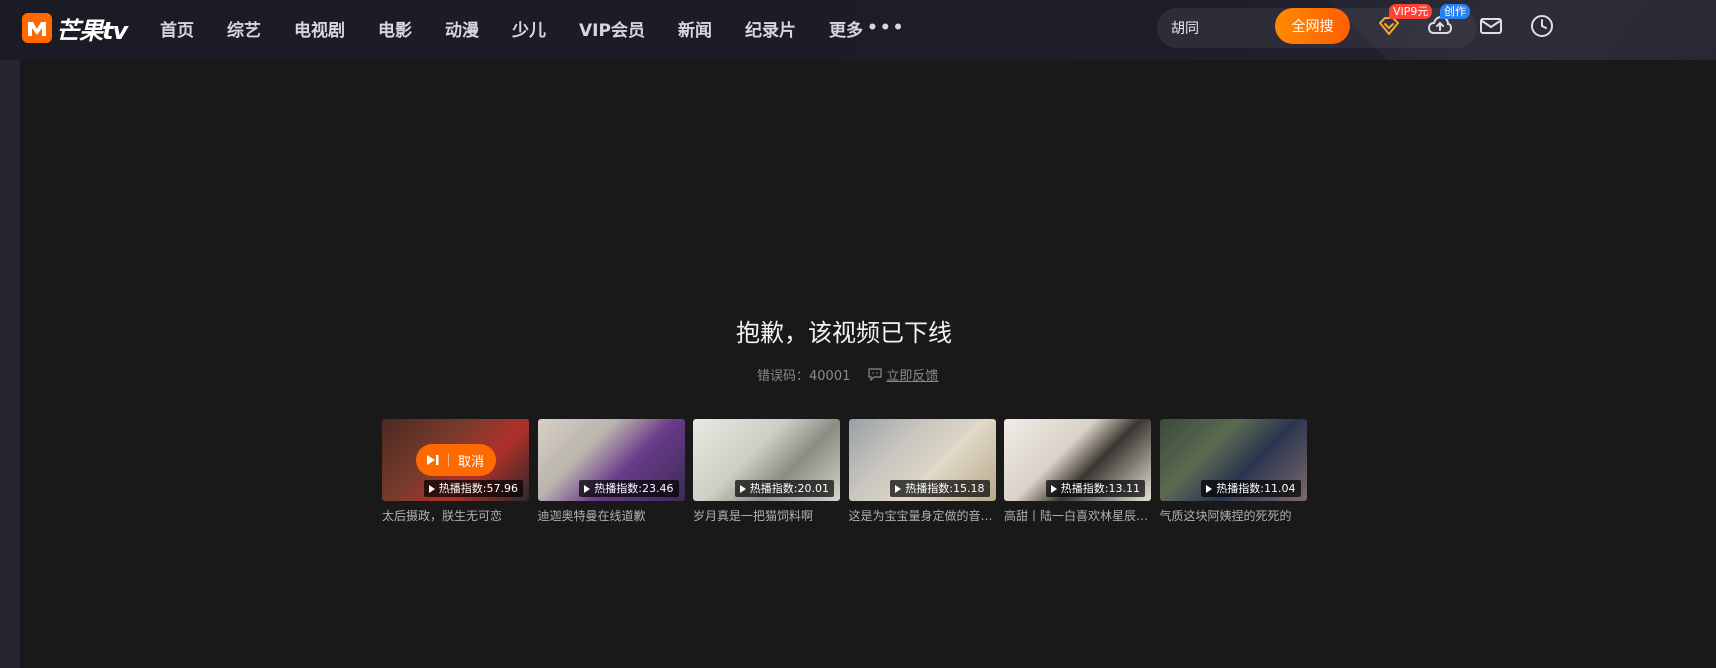 The width and height of the screenshot is (1716, 668). Describe the element at coordinates (549, 28) in the screenshot. I see `main-nav: 首页 综艺 电视剧 电影 动漫 少儿 VIP会员 新闻 纪录片 更多 •••` at that location.